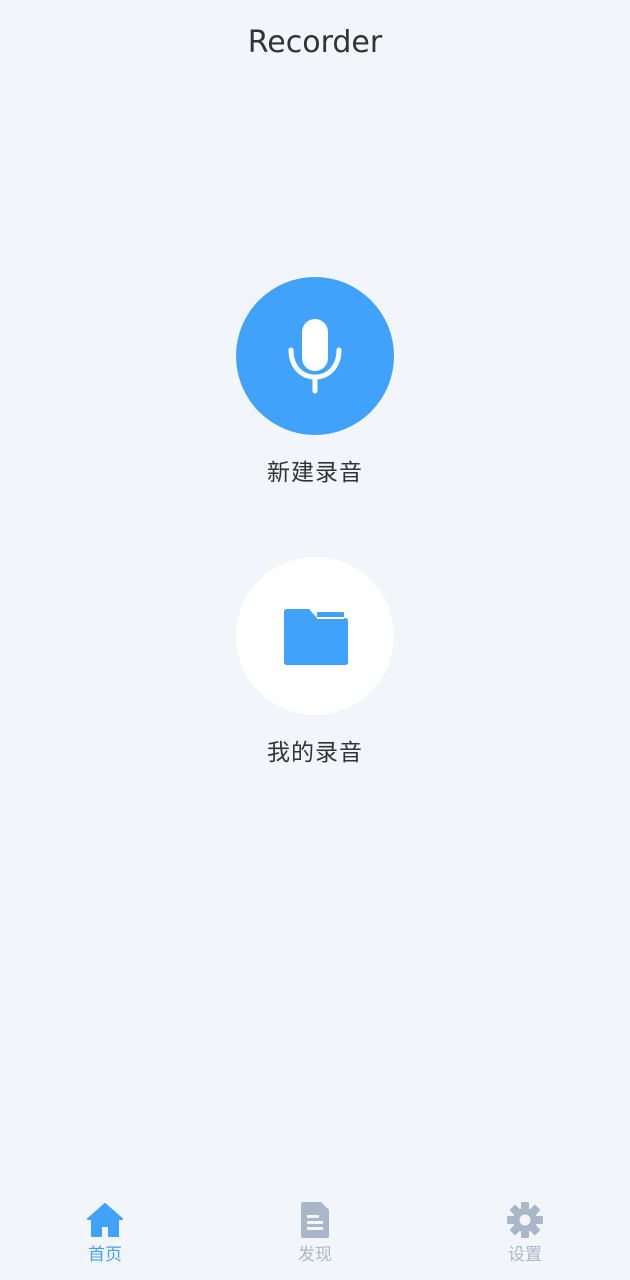  What do you see at coordinates (315, 1255) in the screenshot?
I see `tab-discover-label: 发现` at bounding box center [315, 1255].